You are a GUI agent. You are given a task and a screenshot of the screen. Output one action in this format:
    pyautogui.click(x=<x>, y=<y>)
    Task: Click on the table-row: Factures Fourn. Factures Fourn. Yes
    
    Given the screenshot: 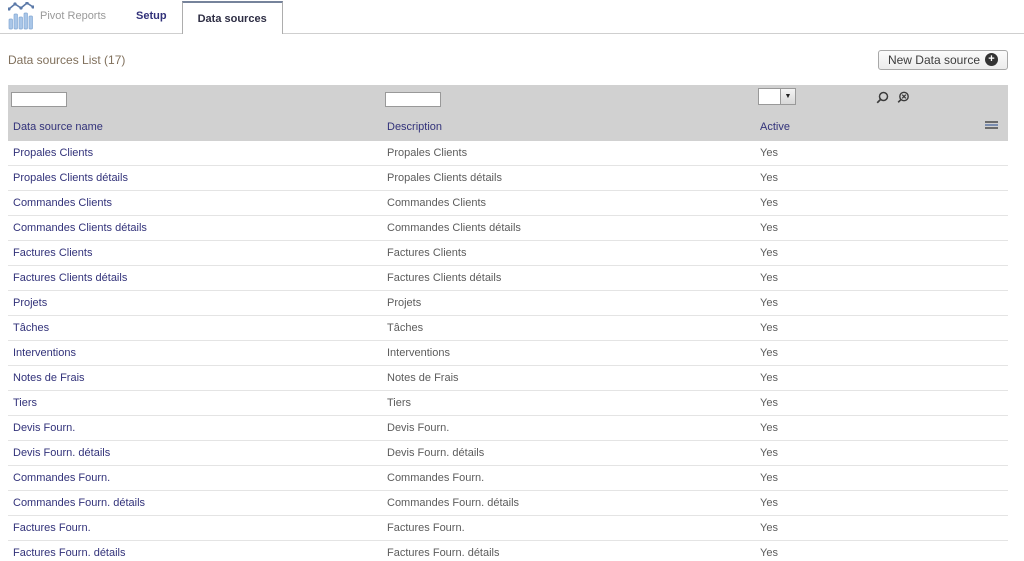 What is the action you would take?
    pyautogui.click(x=508, y=528)
    